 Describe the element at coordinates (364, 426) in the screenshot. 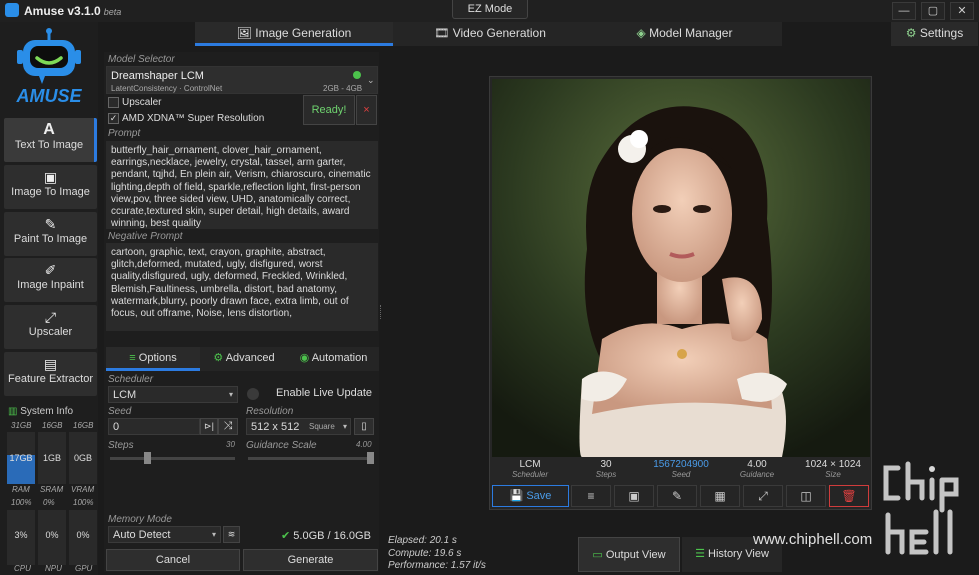

I see `lock-icon: ▯` at that location.